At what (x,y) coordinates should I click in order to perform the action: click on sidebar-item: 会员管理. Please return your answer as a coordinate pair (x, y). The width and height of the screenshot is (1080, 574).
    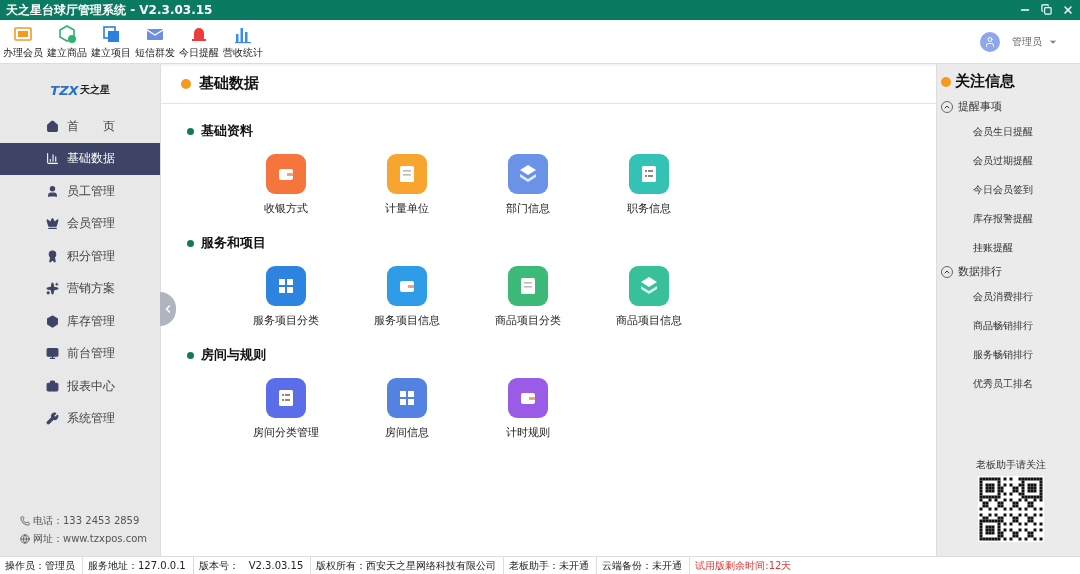
    Looking at the image, I should click on (80, 223).